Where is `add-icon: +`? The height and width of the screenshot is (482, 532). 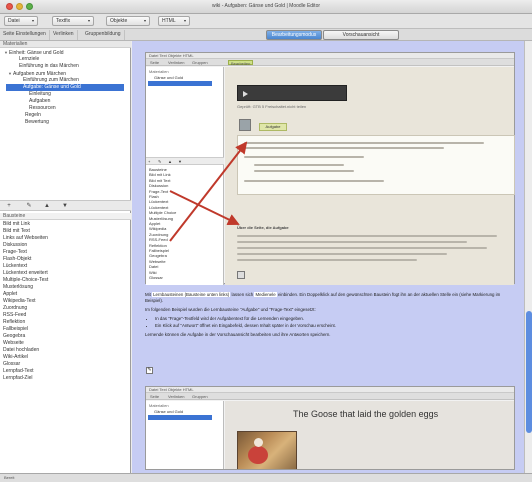 add-icon: + is located at coordinates (9, 206).